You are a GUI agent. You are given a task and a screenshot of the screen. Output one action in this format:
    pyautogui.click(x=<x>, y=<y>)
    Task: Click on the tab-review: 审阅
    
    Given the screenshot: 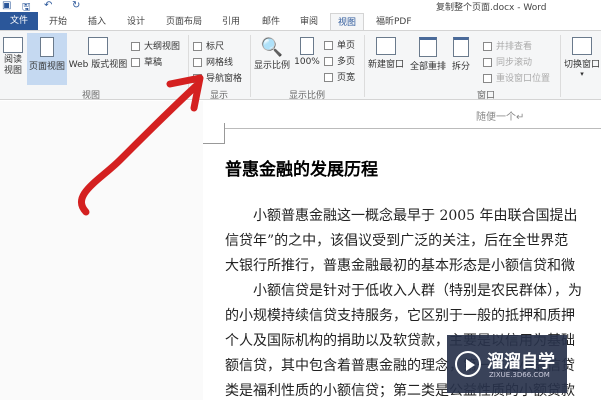 What is the action you would take?
    pyautogui.click(x=309, y=20)
    